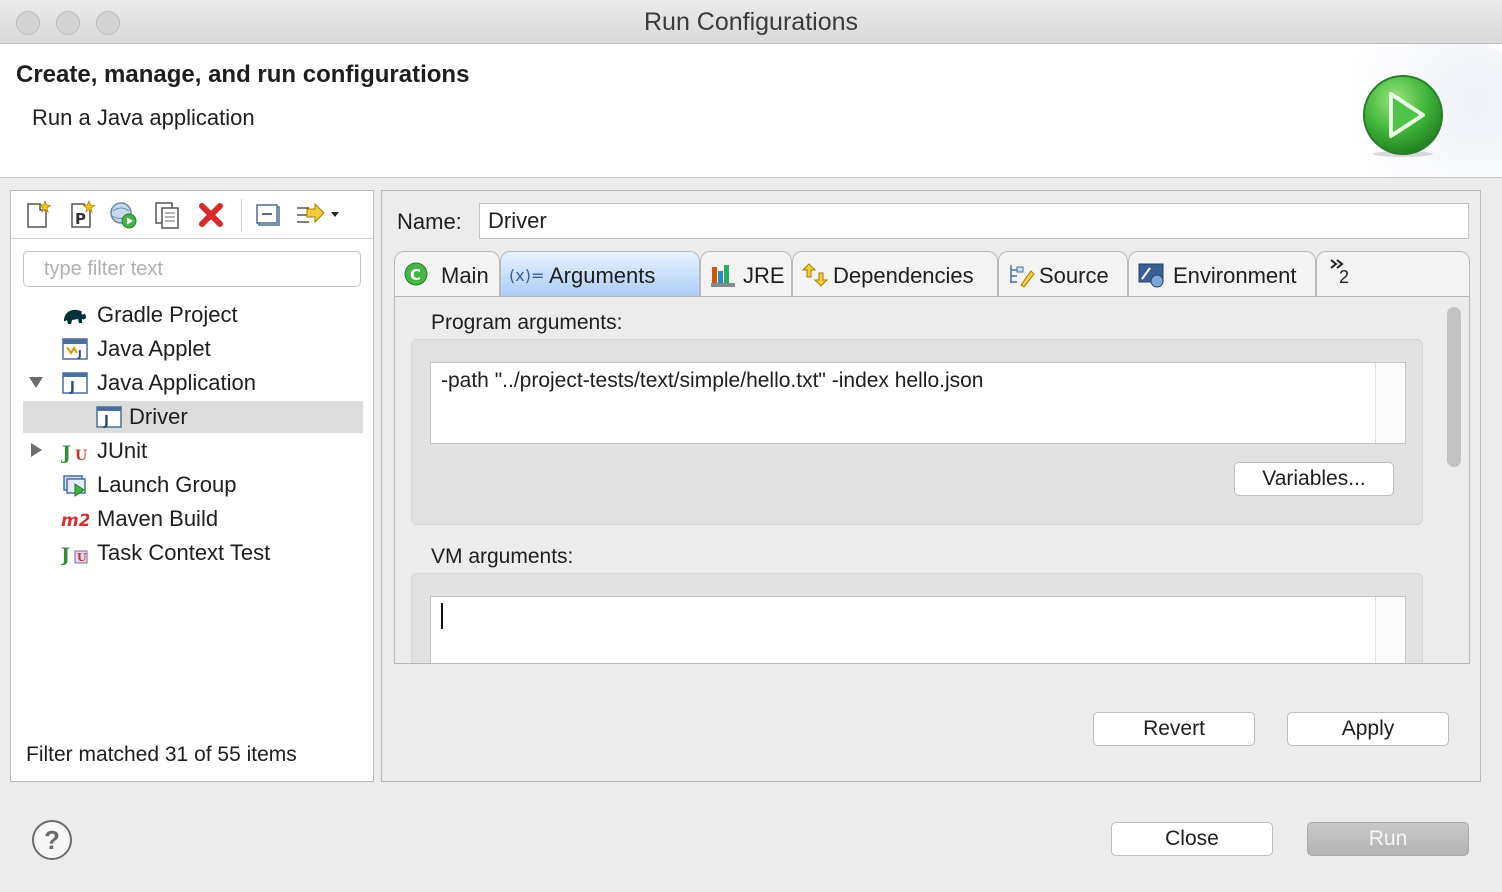 The height and width of the screenshot is (892, 1502). Describe the element at coordinates (36, 450) in the screenshot. I see `collapsed-arrow-icon` at that location.